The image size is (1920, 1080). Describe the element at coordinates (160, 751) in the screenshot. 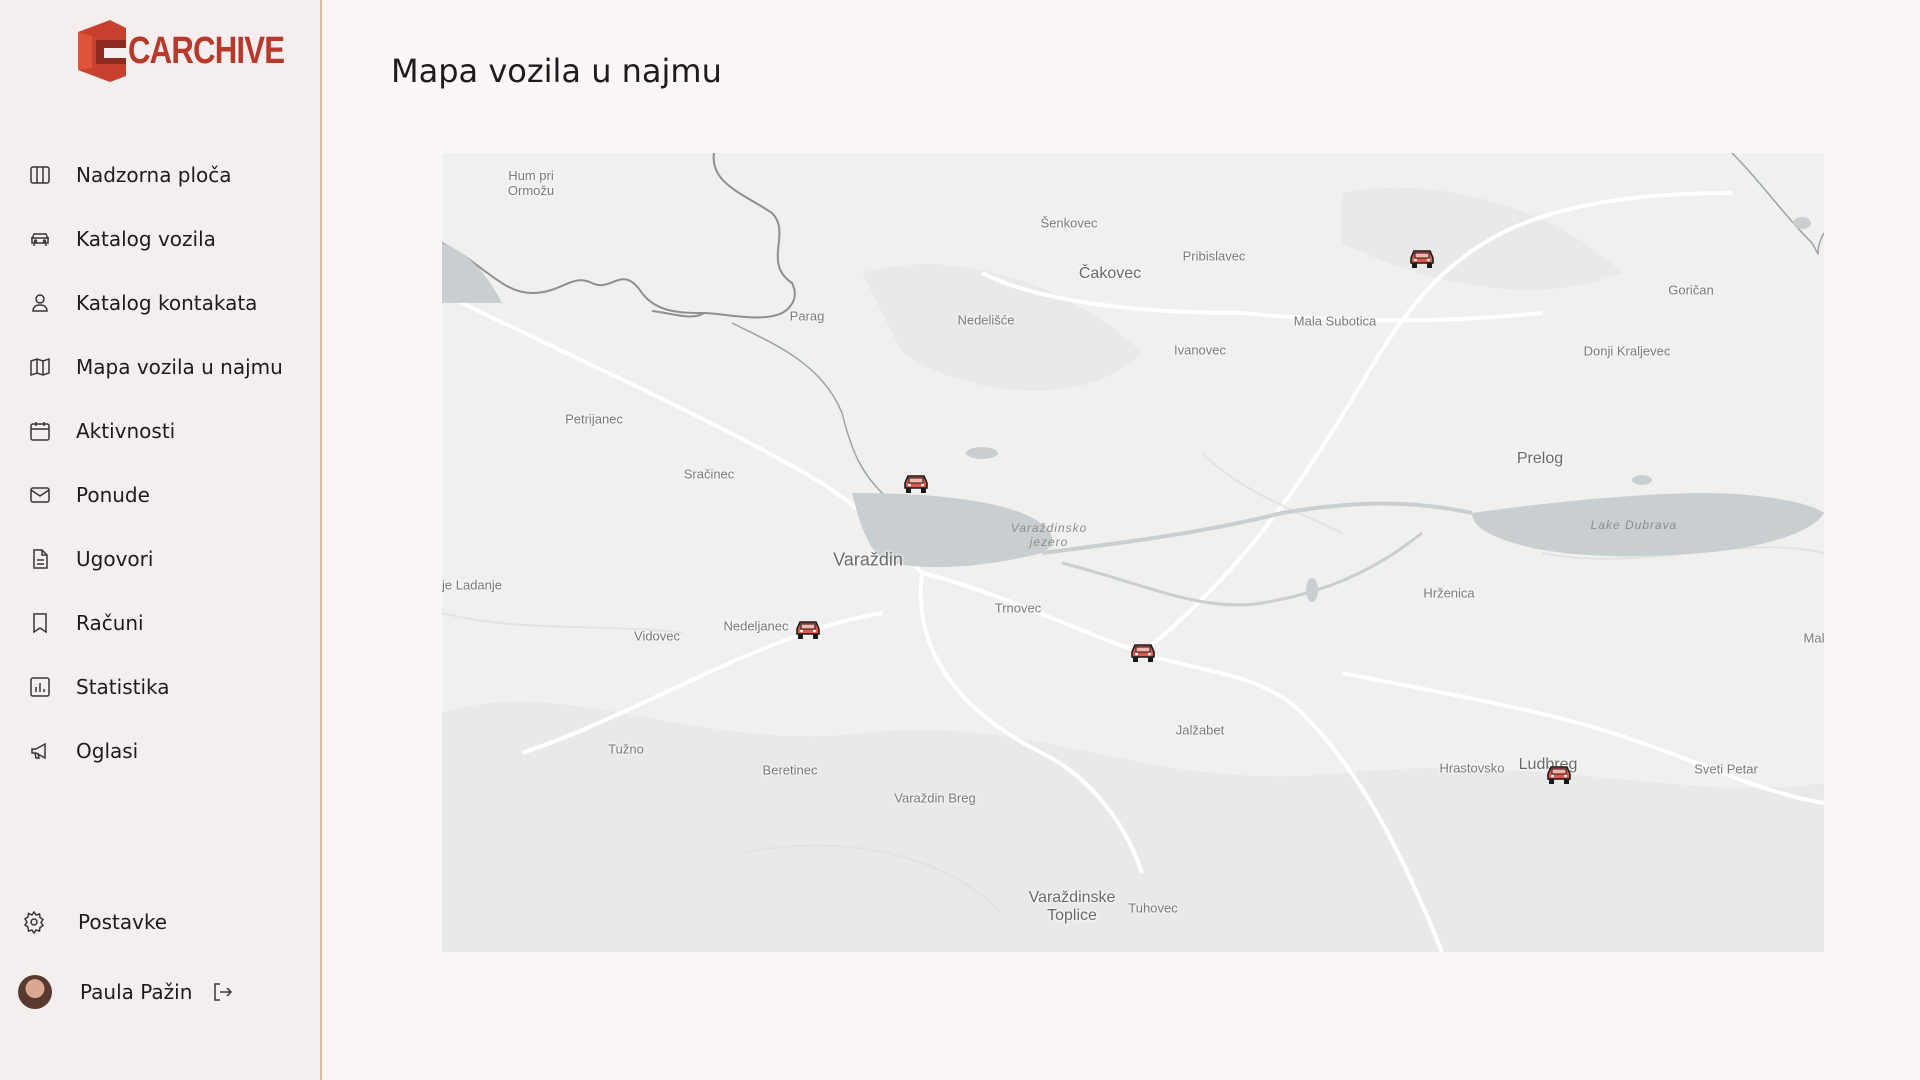

I see `sidebar-item-ads: Oglasi` at that location.